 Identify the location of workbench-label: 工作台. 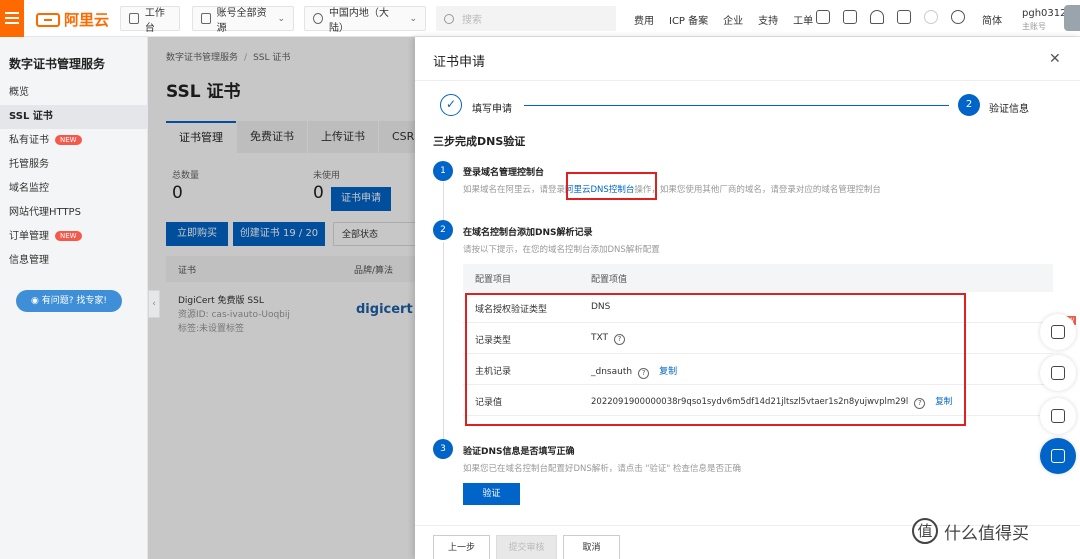
(154, 20).